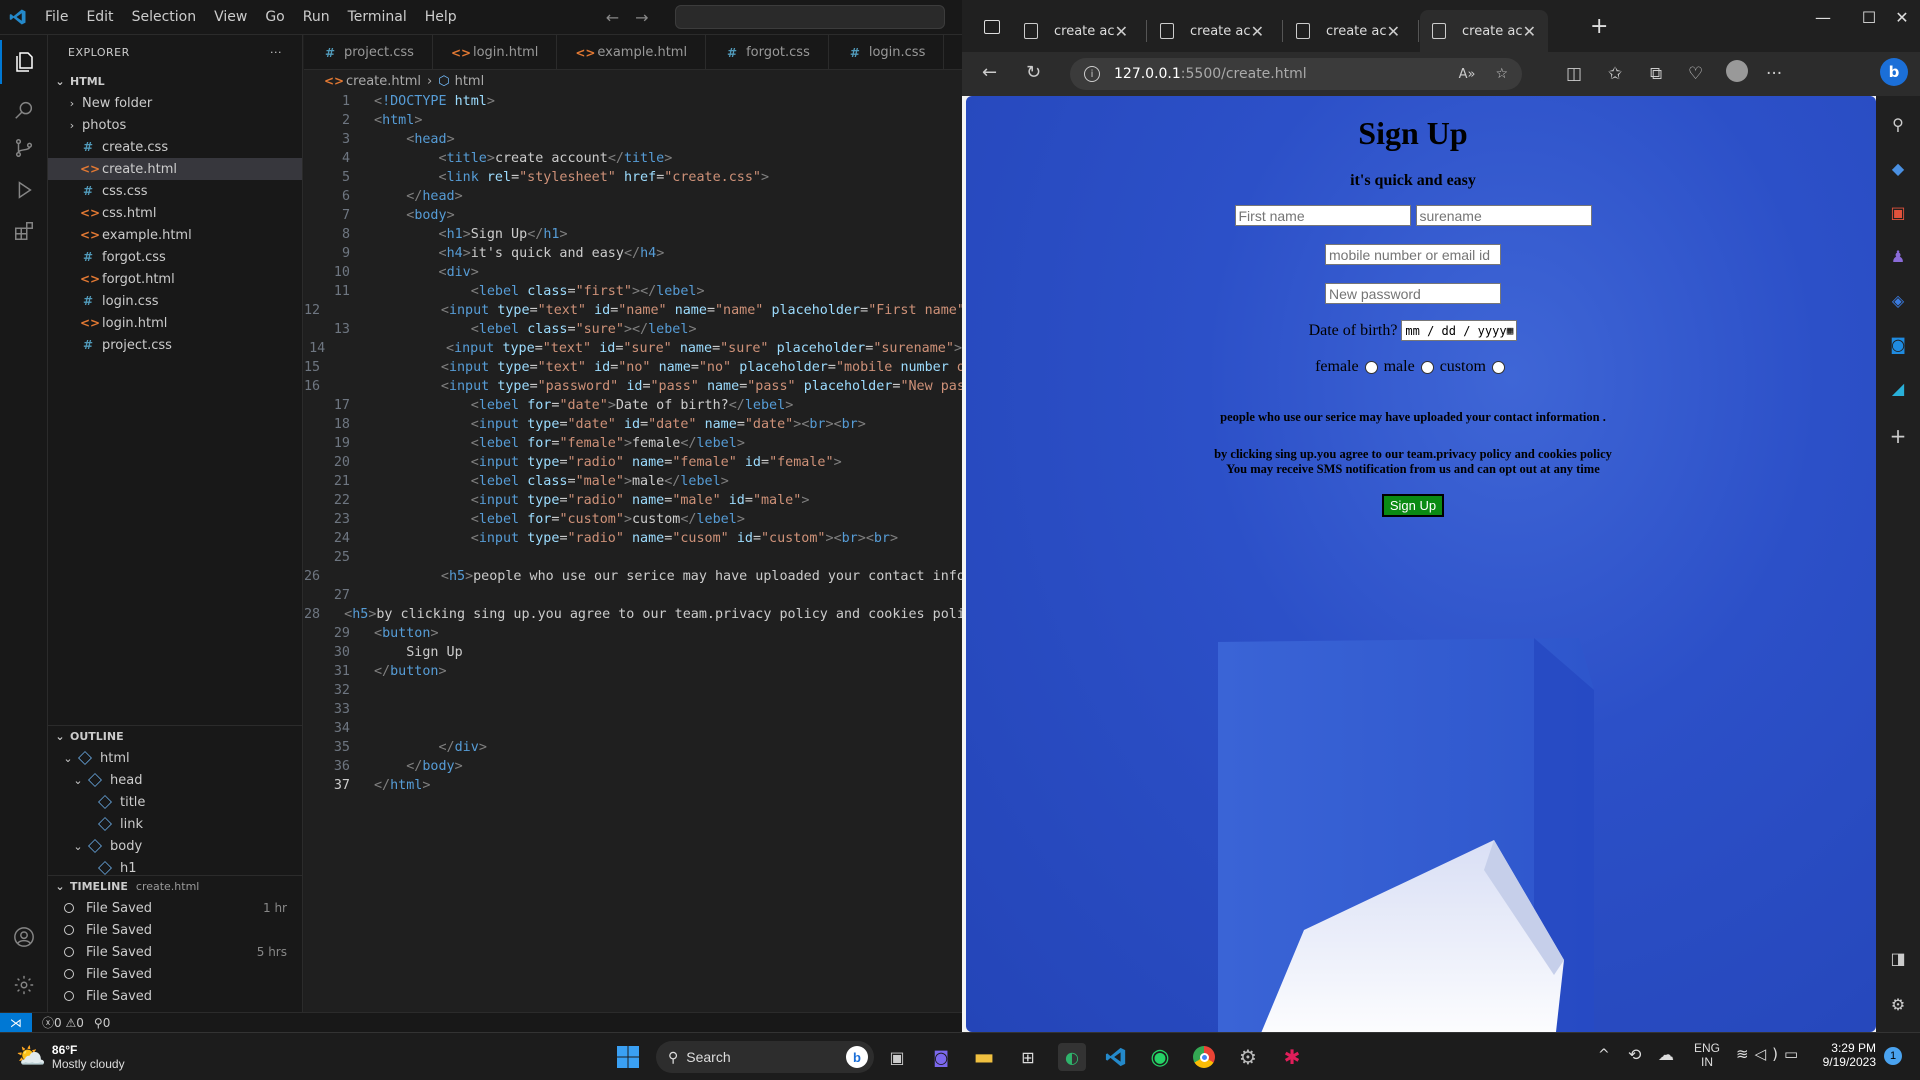 The image size is (1920, 1080). I want to click on outline-item: link, so click(175, 824).